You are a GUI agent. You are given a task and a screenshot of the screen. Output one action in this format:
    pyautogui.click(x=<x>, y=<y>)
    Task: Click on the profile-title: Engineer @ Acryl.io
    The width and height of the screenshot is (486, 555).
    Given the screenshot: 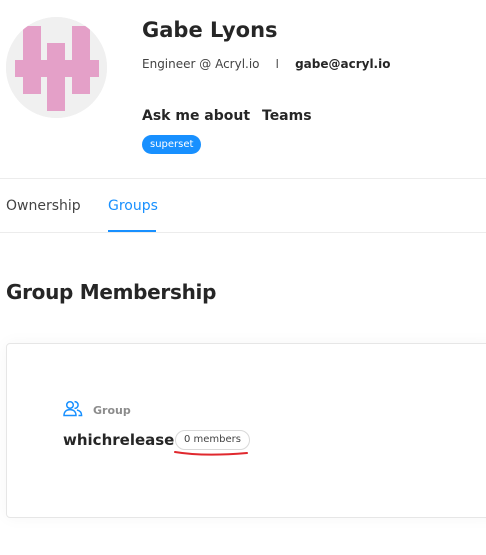 What is the action you would take?
    pyautogui.click(x=201, y=64)
    